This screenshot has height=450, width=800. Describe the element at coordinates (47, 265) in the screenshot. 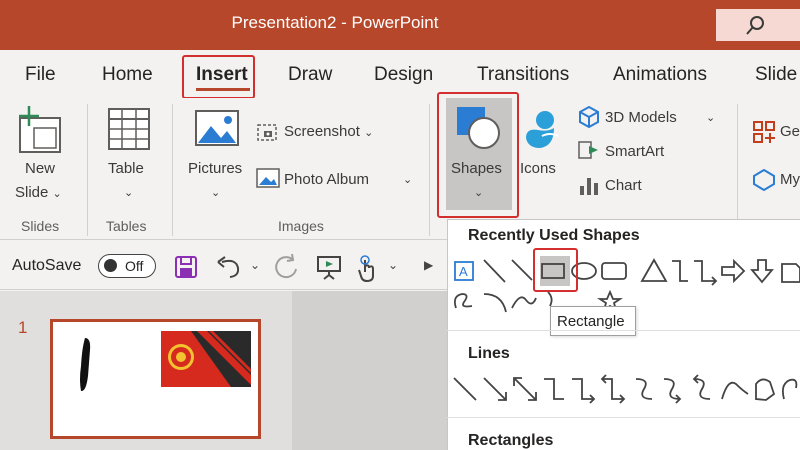

I see `autosave-label: AutoSave` at that location.